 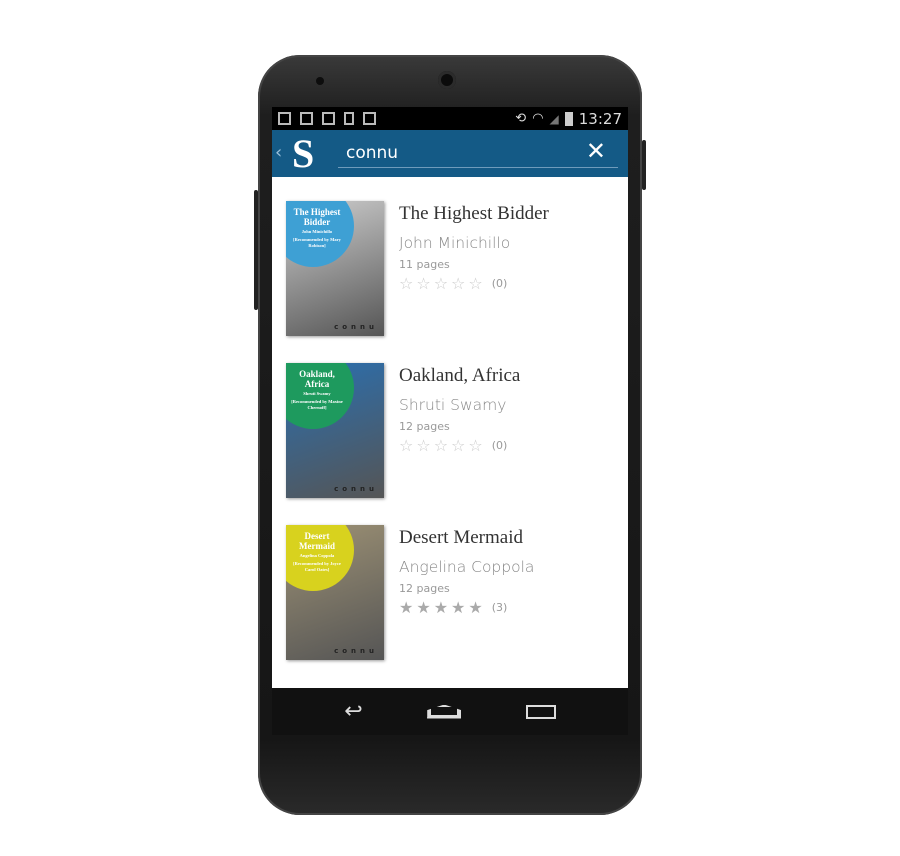 What do you see at coordinates (453, 405) in the screenshot?
I see `book-author: Shruti Swamy` at bounding box center [453, 405].